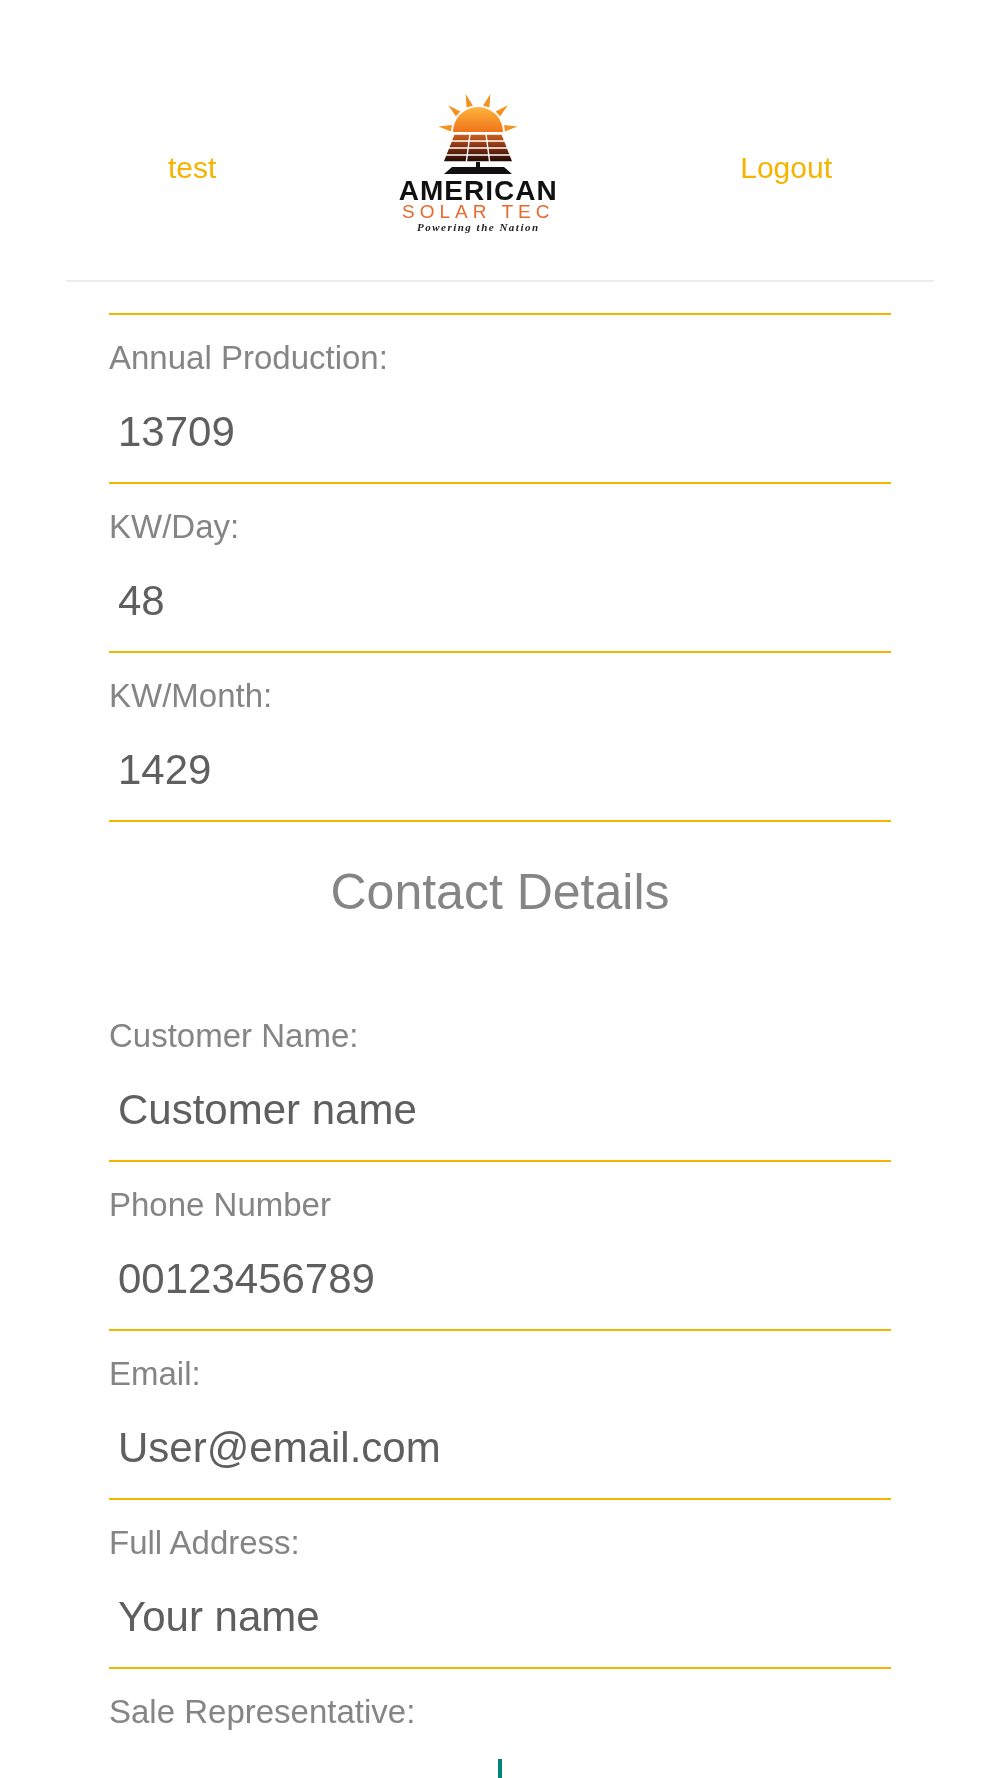 The image size is (1000, 1778). I want to click on text-field: Your name, so click(500, 1617).